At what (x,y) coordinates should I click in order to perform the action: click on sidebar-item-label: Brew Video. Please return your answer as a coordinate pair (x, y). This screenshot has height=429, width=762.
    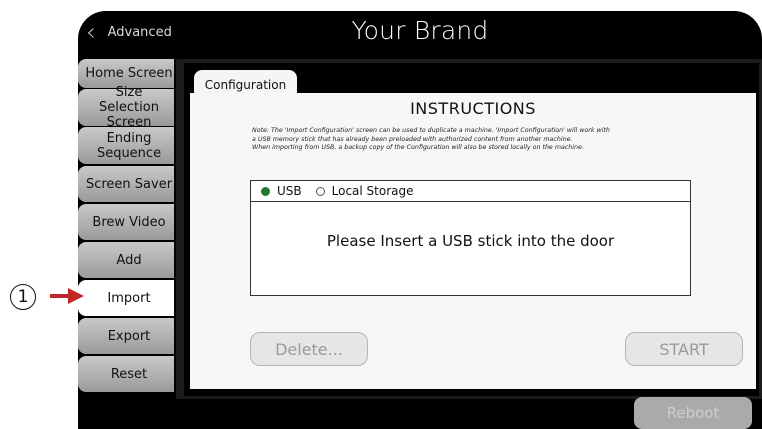
    Looking at the image, I should click on (129, 222).